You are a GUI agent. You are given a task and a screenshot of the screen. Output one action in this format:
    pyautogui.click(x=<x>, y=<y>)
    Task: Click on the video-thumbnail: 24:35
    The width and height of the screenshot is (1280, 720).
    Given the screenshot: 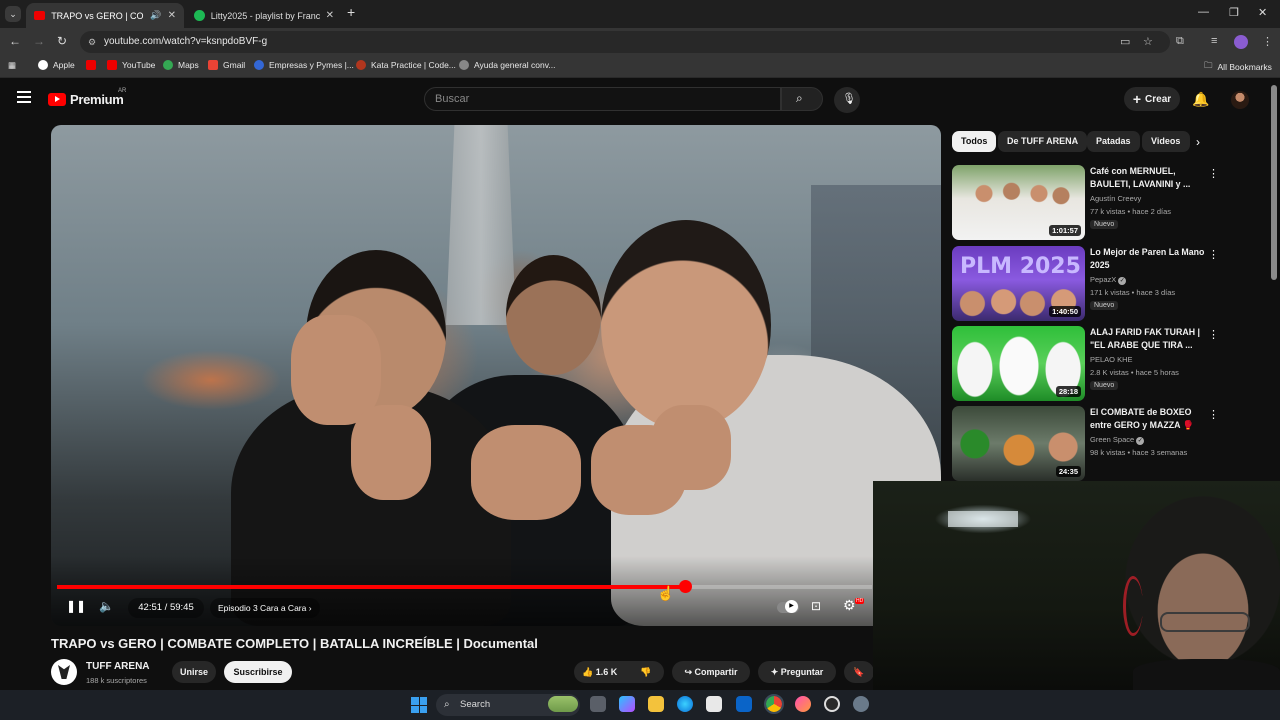 What is the action you would take?
    pyautogui.click(x=1018, y=443)
    